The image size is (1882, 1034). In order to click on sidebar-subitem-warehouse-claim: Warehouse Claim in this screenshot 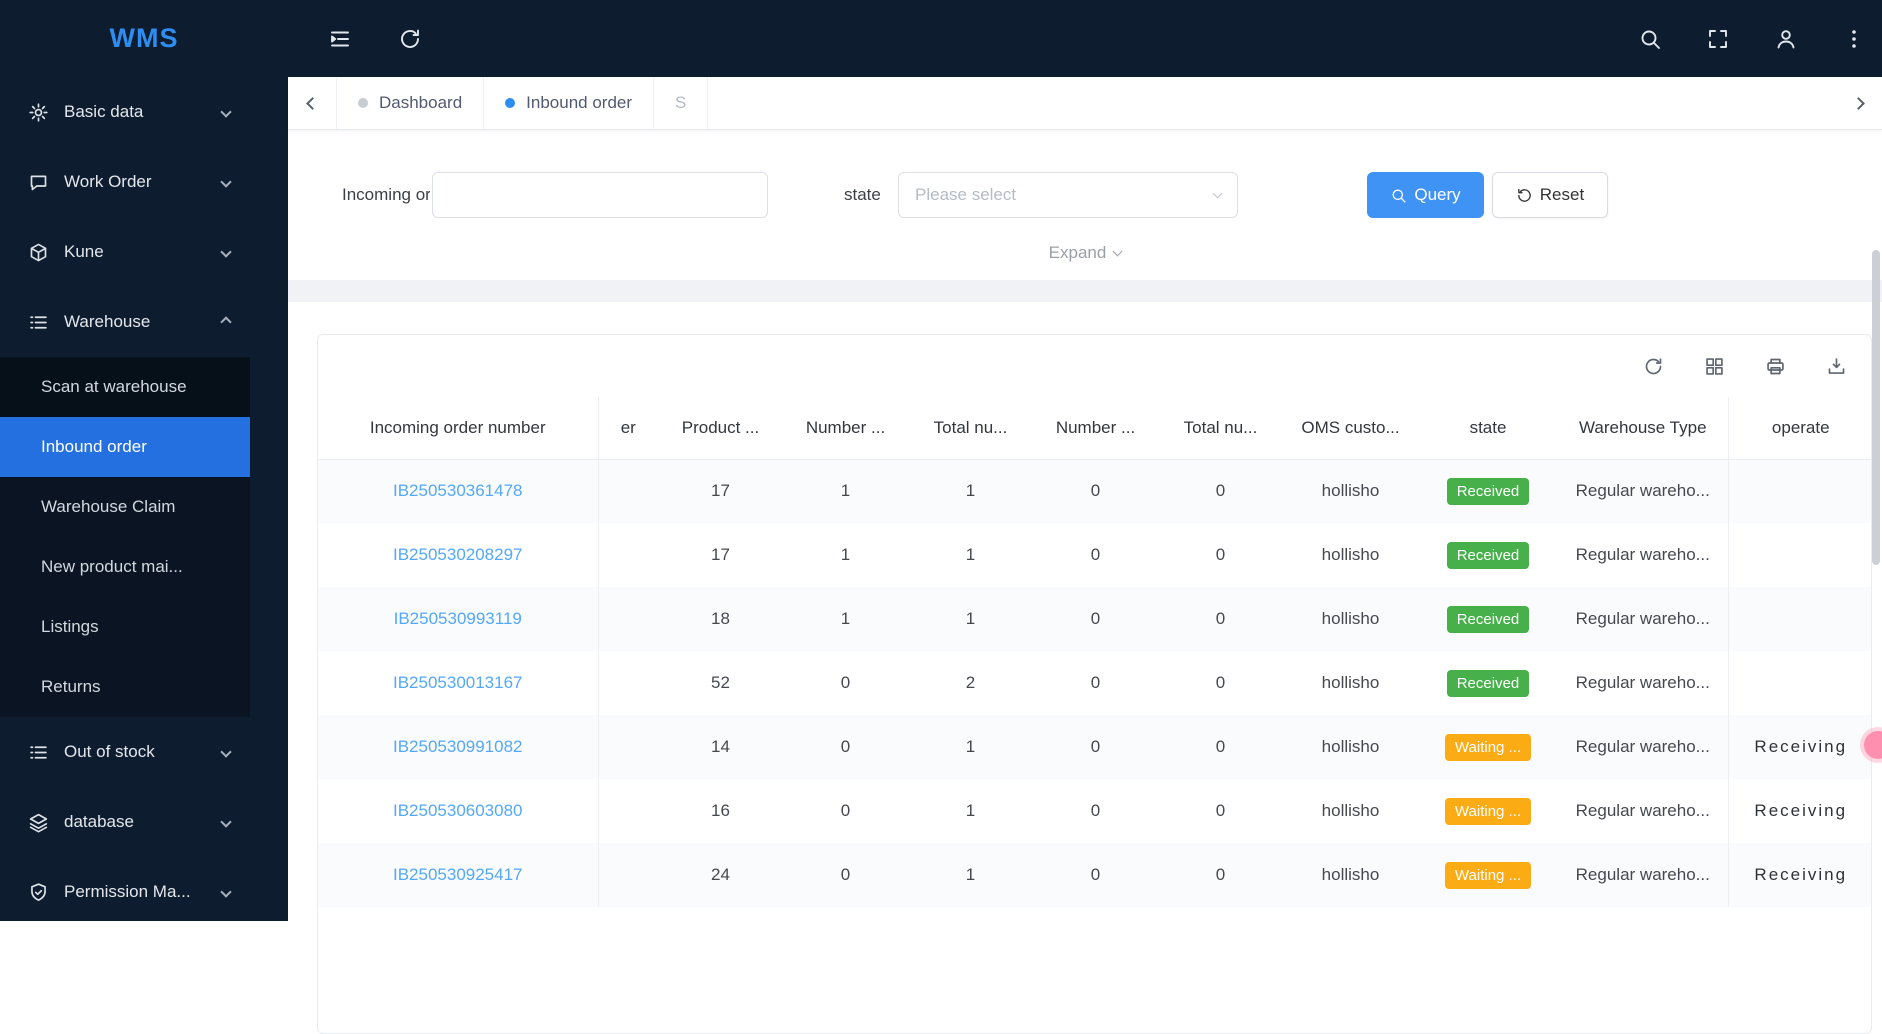, I will do `click(125, 507)`.